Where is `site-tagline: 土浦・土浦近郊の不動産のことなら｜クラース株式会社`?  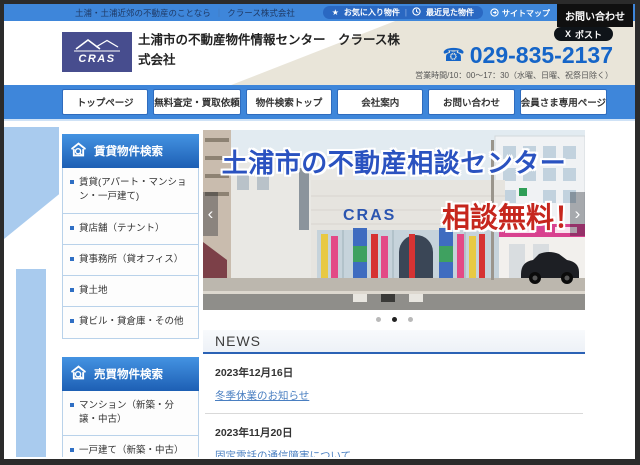 site-tagline: 土浦・土浦近郊の不動産のことなら｜クラース株式会社 is located at coordinates (185, 13).